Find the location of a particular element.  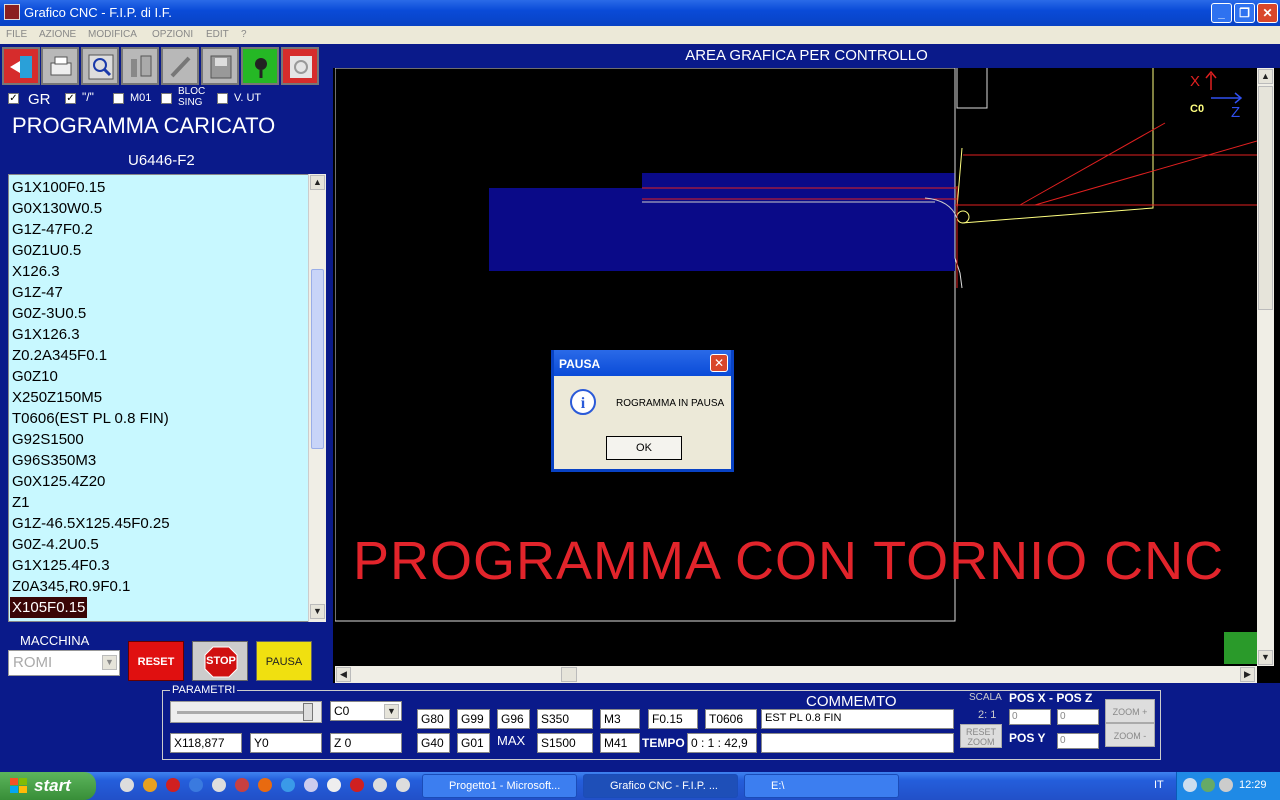

program-line: G1X100F0.15 is located at coordinates (58, 187).